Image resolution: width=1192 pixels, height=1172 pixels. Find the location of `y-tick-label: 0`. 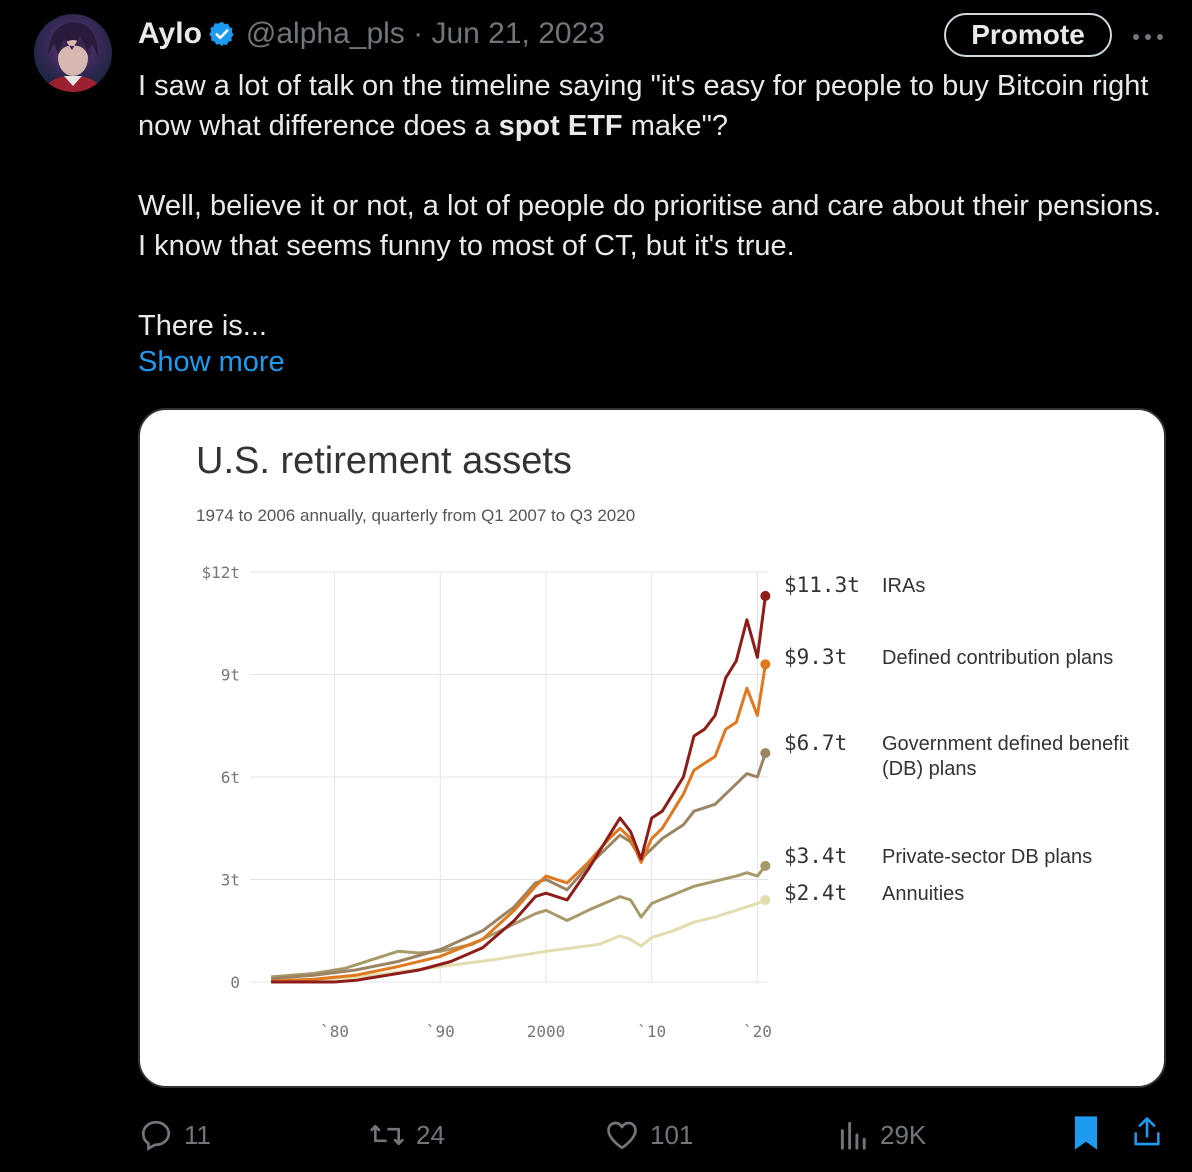

y-tick-label: 0 is located at coordinates (235, 982).